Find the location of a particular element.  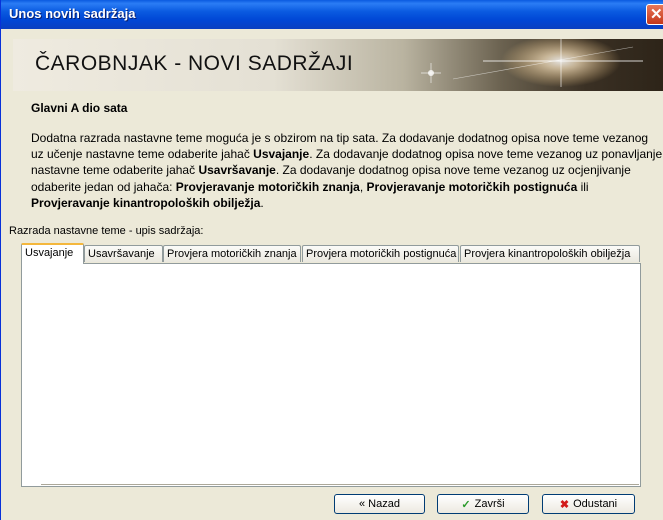

close-icon: ✕ is located at coordinates (656, 14).